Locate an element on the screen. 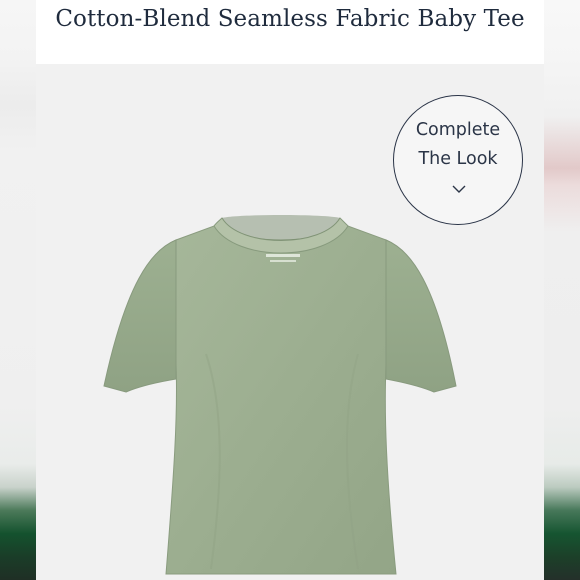  complete-the-look-line2: The Look is located at coordinates (458, 159).